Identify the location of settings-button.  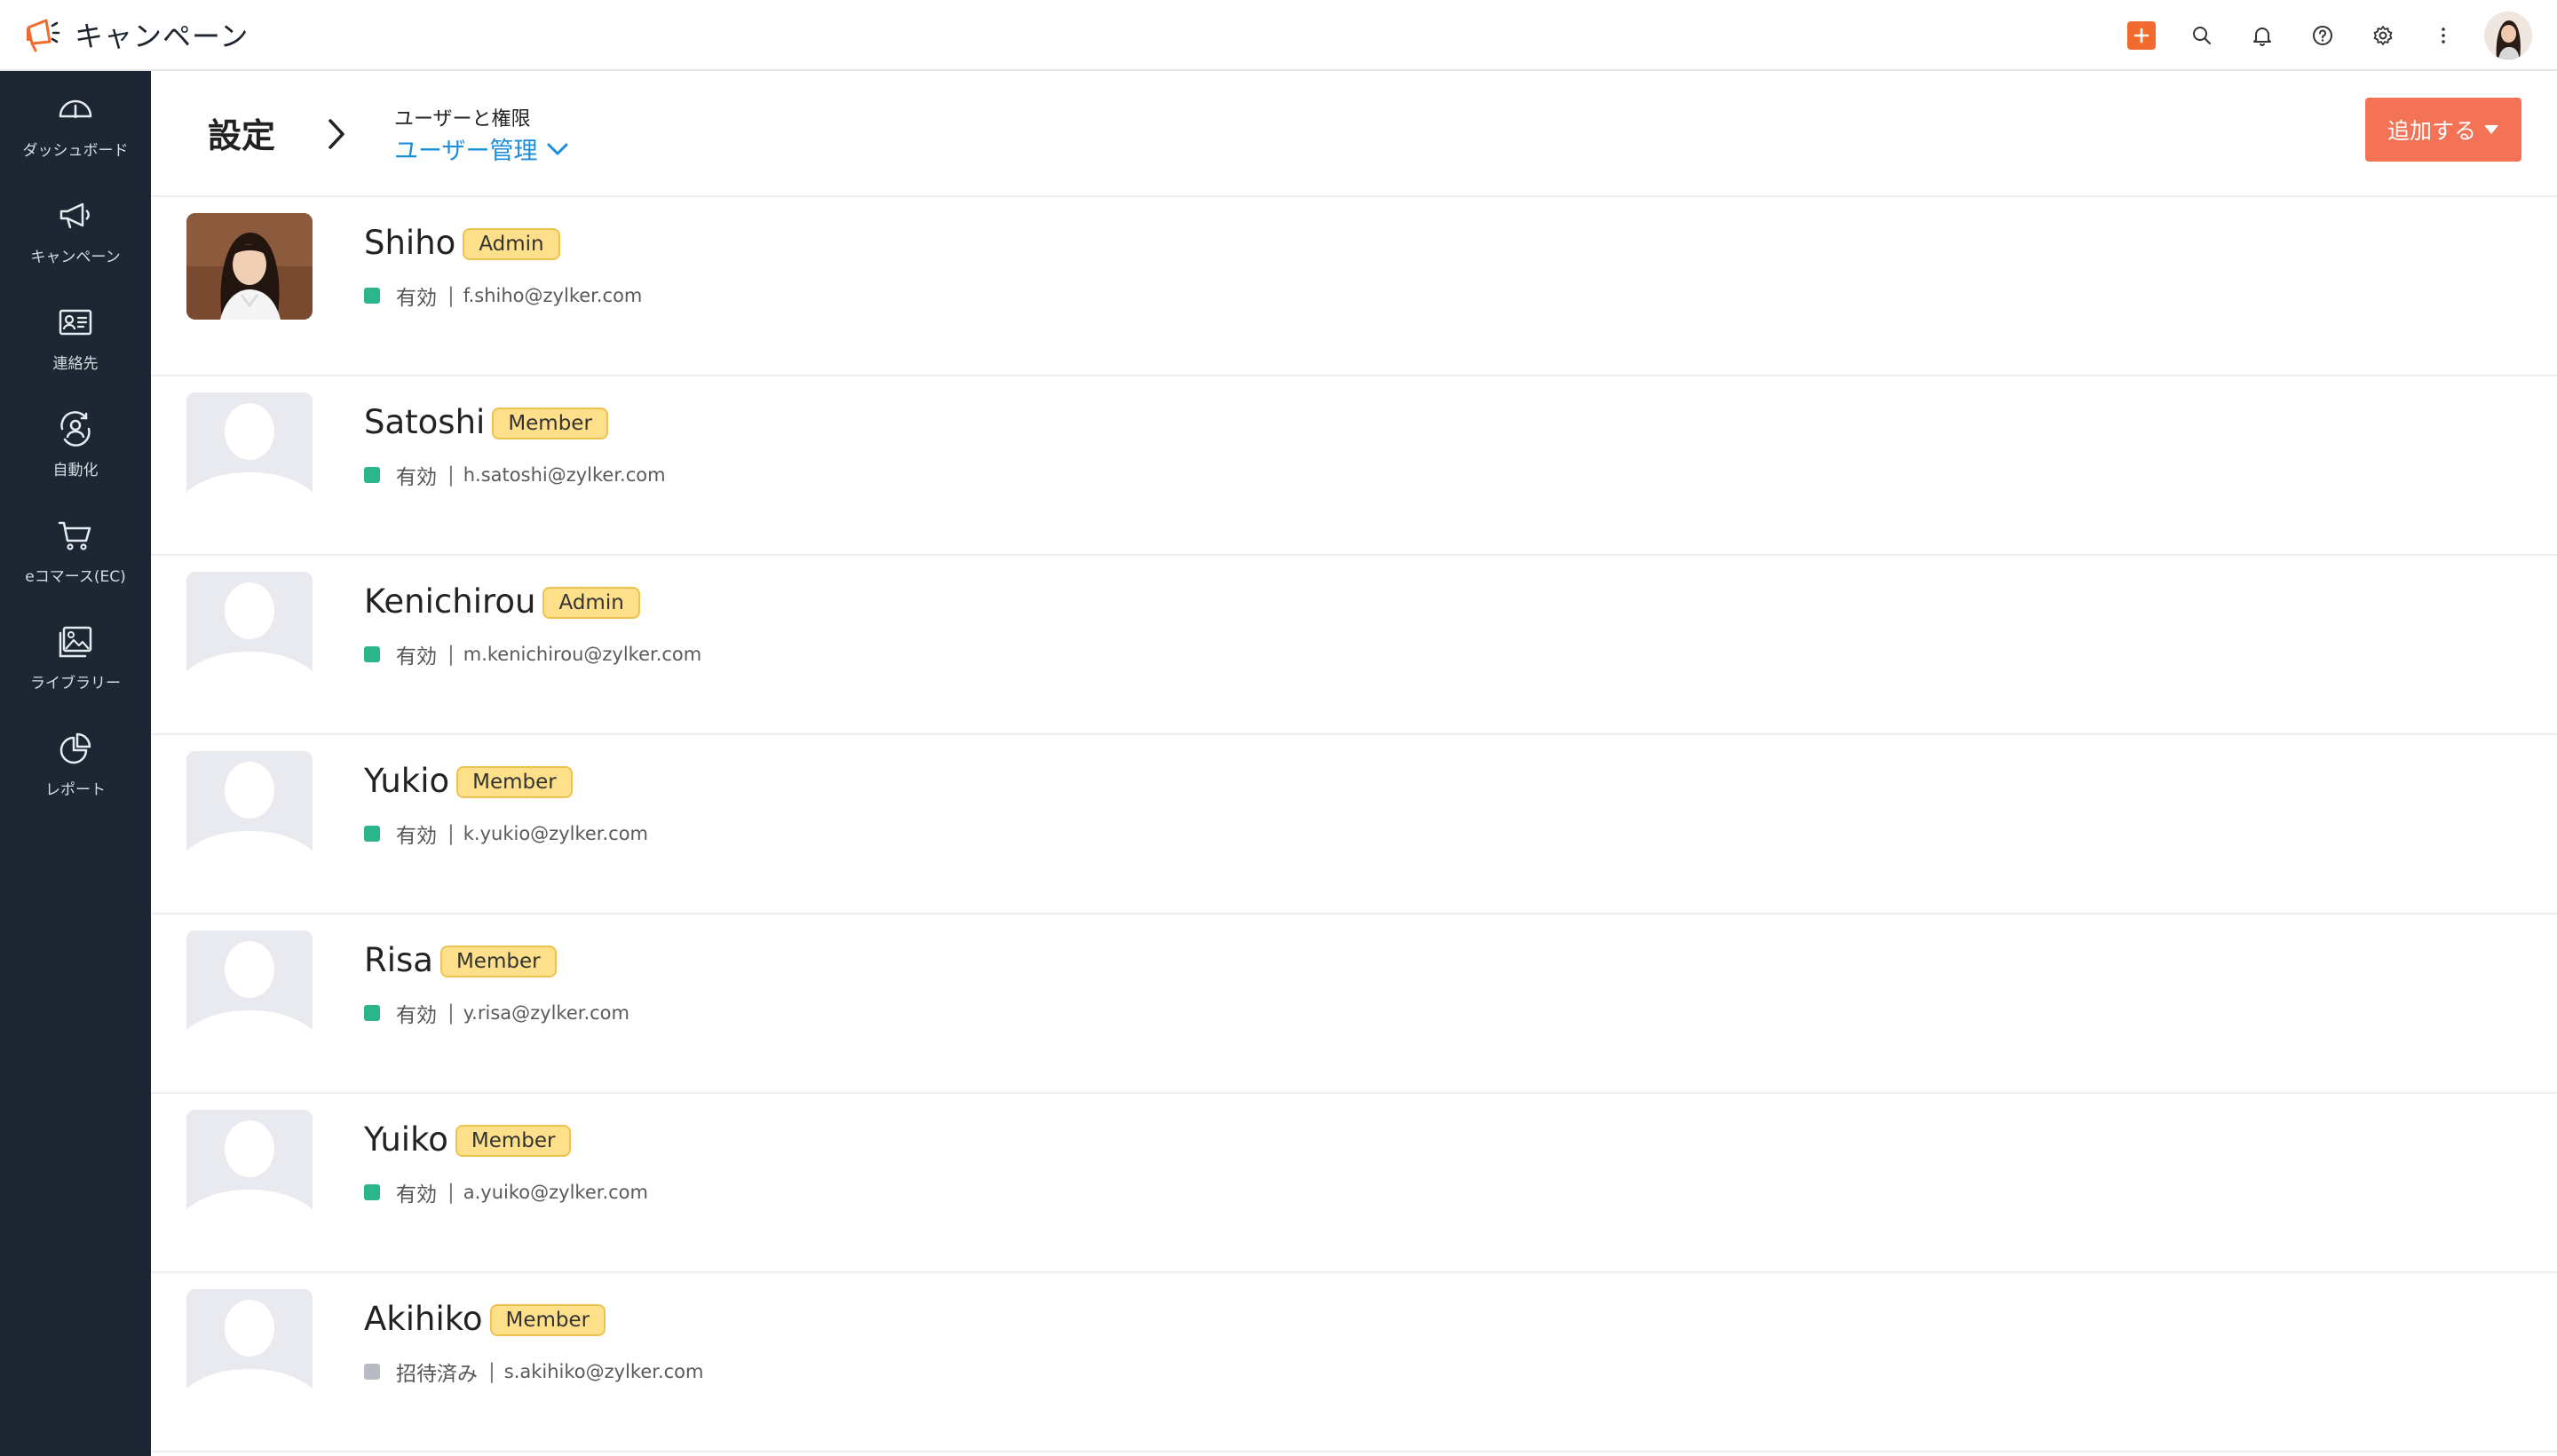
(2383, 35).